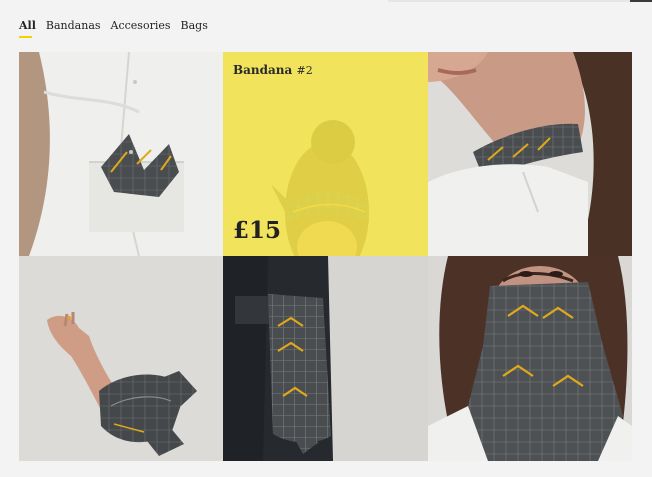 This screenshot has height=477, width=652. Describe the element at coordinates (257, 230) in the screenshot. I see `product-price: £15` at that location.